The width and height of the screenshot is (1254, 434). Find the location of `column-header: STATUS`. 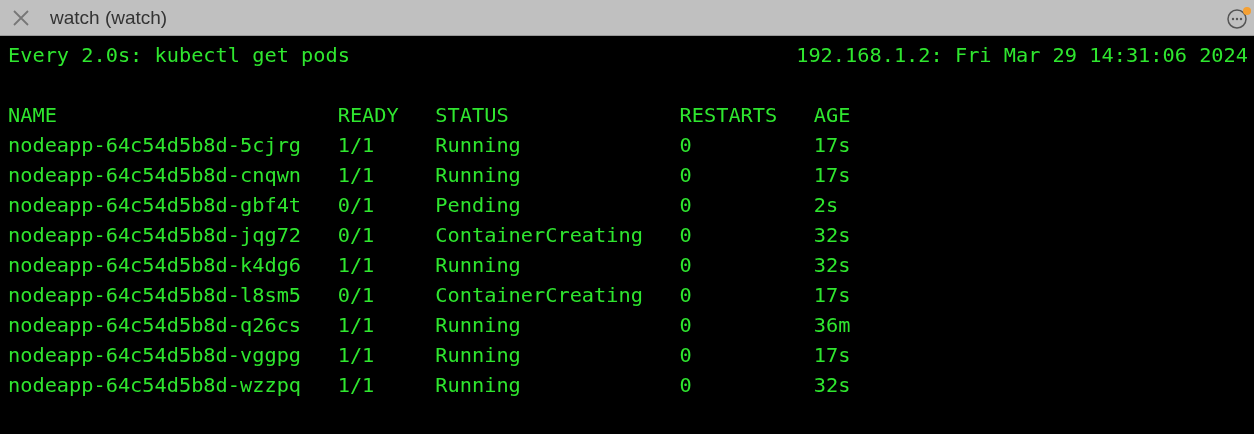

column-header: STATUS is located at coordinates (472, 115).